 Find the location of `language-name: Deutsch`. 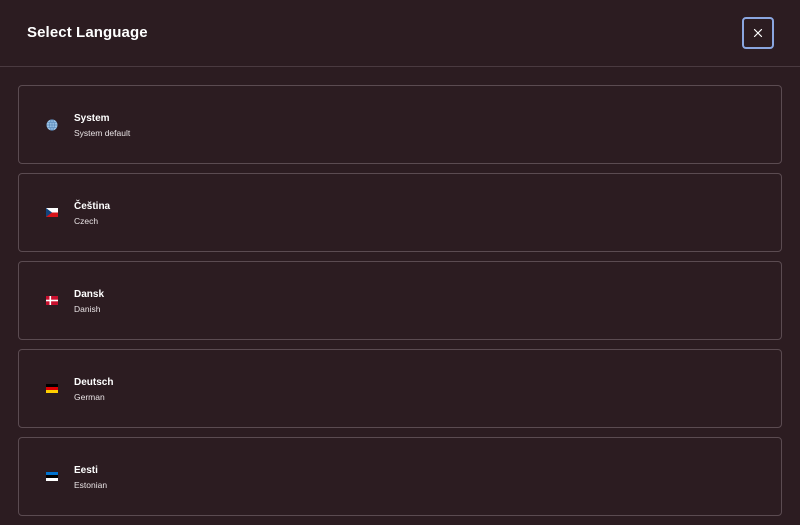

language-name: Deutsch is located at coordinates (94, 382).